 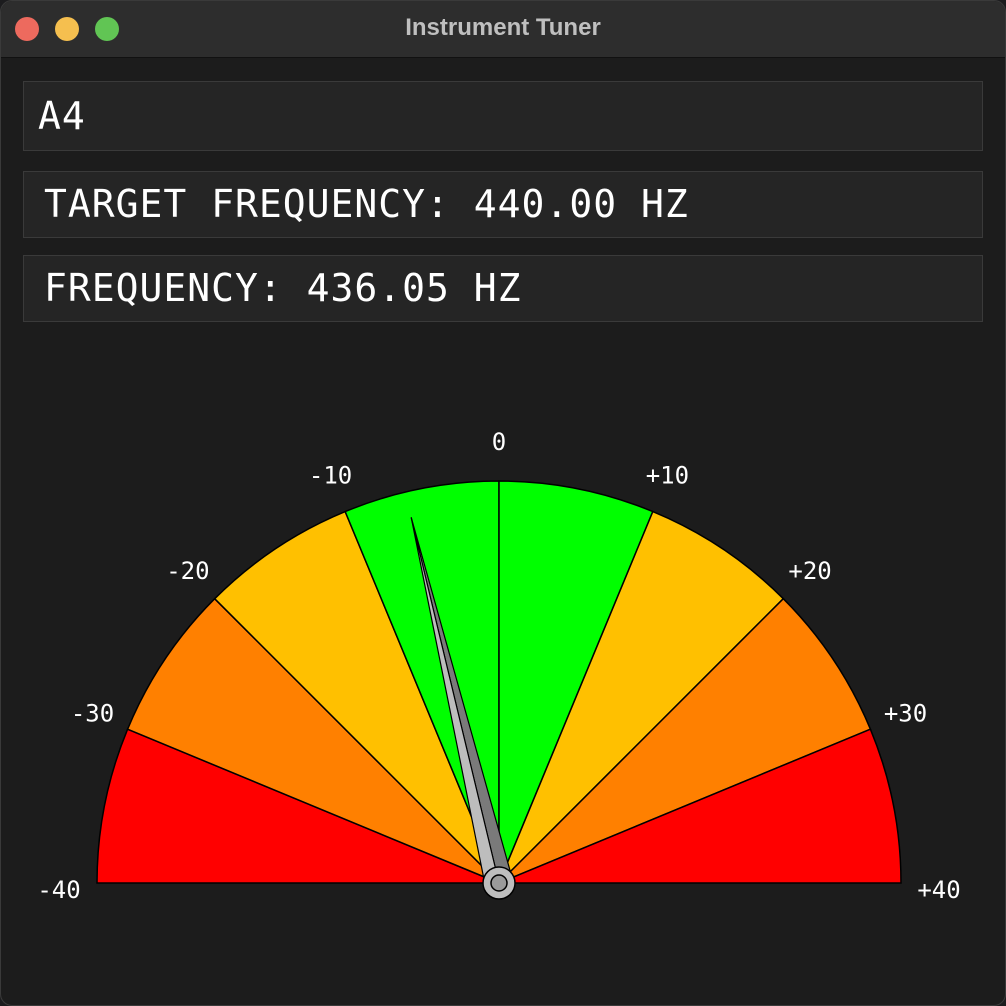 What do you see at coordinates (938, 890) in the screenshot?
I see `gauge-tick-label: +40` at bounding box center [938, 890].